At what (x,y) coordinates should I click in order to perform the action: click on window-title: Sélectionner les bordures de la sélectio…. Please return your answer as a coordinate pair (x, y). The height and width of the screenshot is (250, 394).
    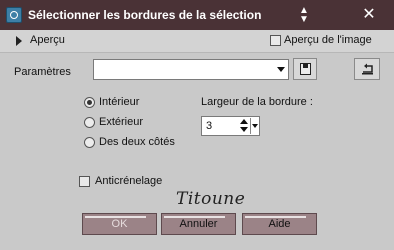
    Looking at the image, I should click on (145, 15).